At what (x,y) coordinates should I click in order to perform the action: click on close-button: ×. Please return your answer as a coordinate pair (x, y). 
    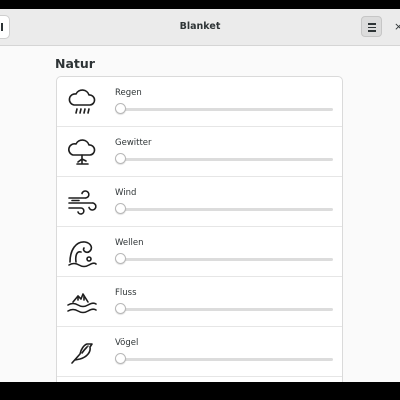
    Looking at the image, I should click on (397, 27).